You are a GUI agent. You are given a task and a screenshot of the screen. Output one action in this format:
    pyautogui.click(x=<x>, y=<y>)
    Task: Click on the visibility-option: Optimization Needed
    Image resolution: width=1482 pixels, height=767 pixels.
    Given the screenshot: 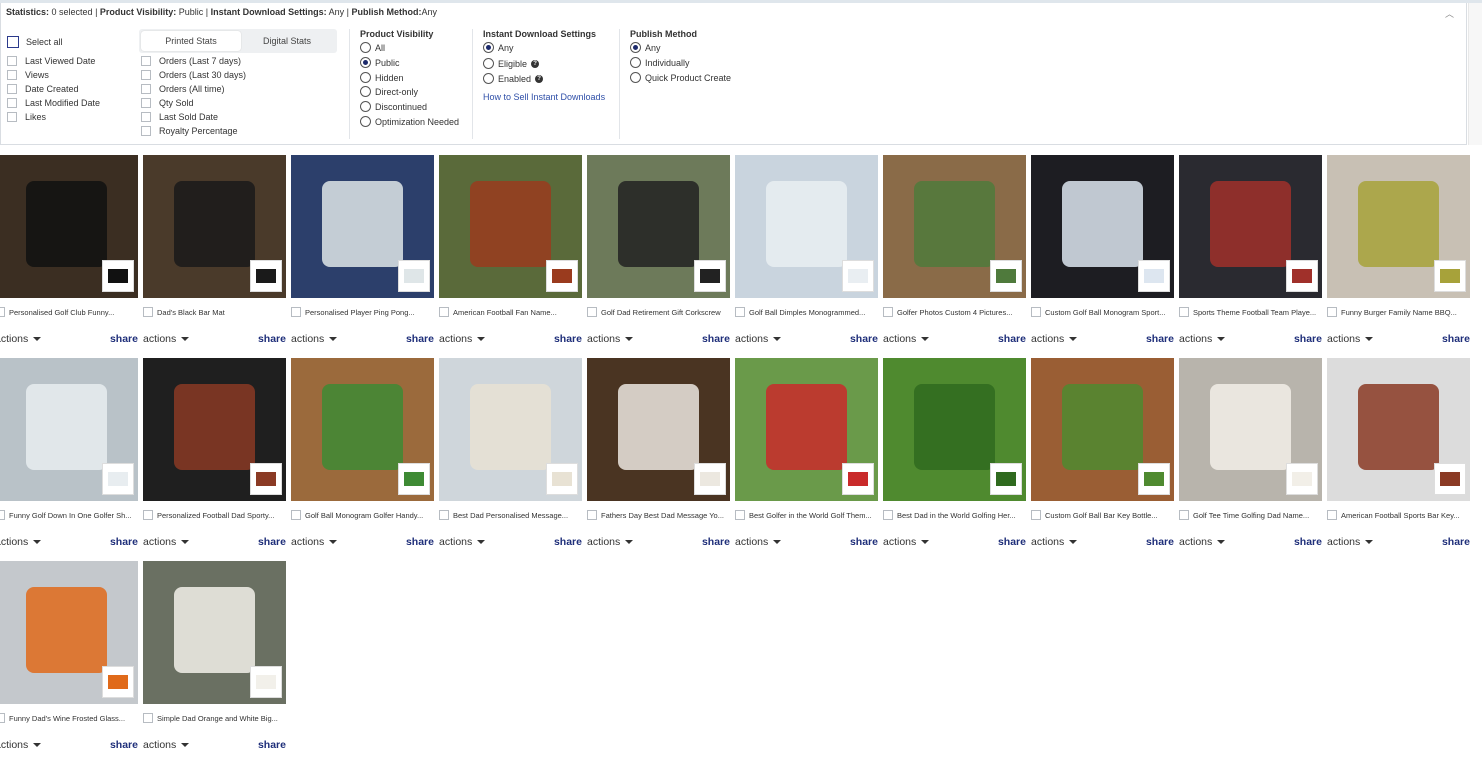 What is the action you would take?
    pyautogui.click(x=409, y=121)
    